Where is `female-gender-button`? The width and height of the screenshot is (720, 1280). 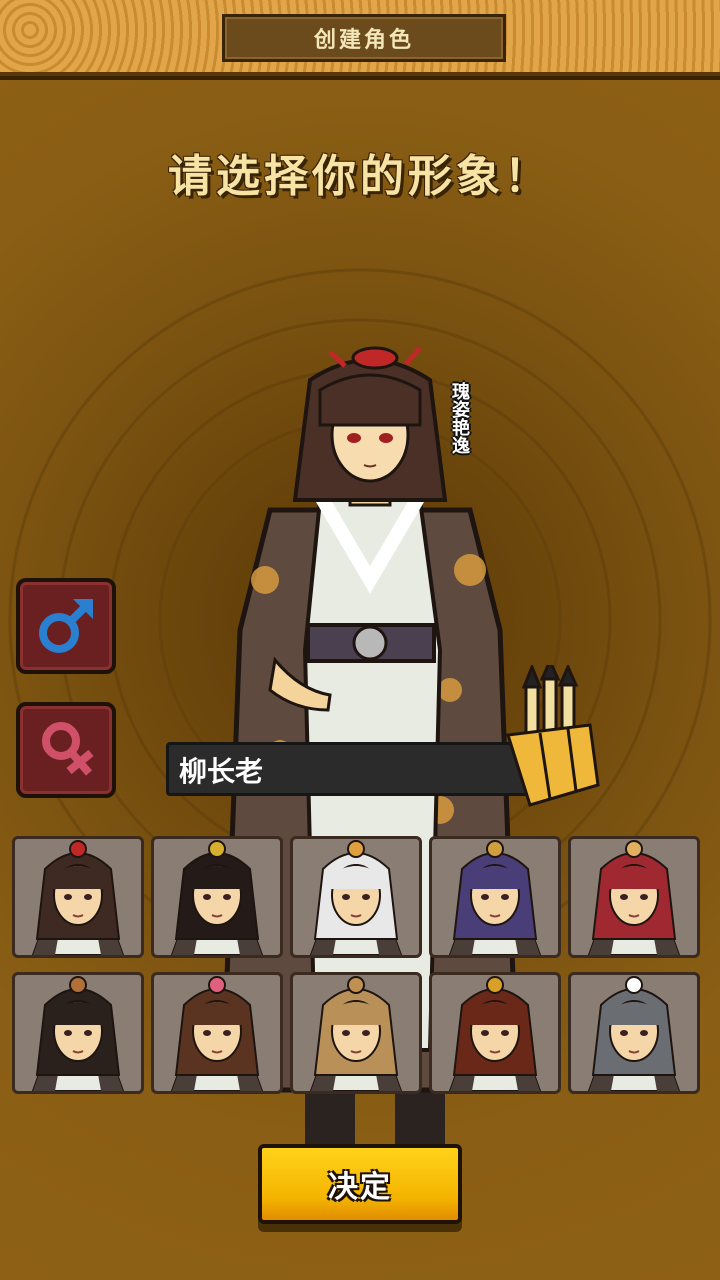 female-gender-button is located at coordinates (66, 750).